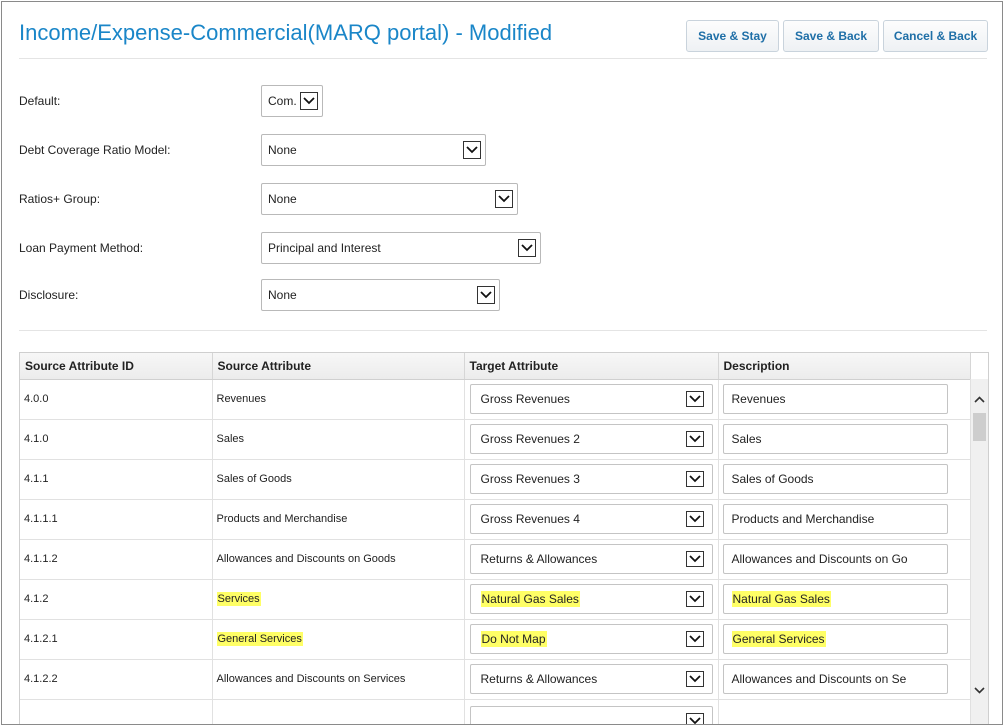 Image resolution: width=1006 pixels, height=728 pixels. I want to click on target-attribute-select: Gross Revenues, so click(591, 399).